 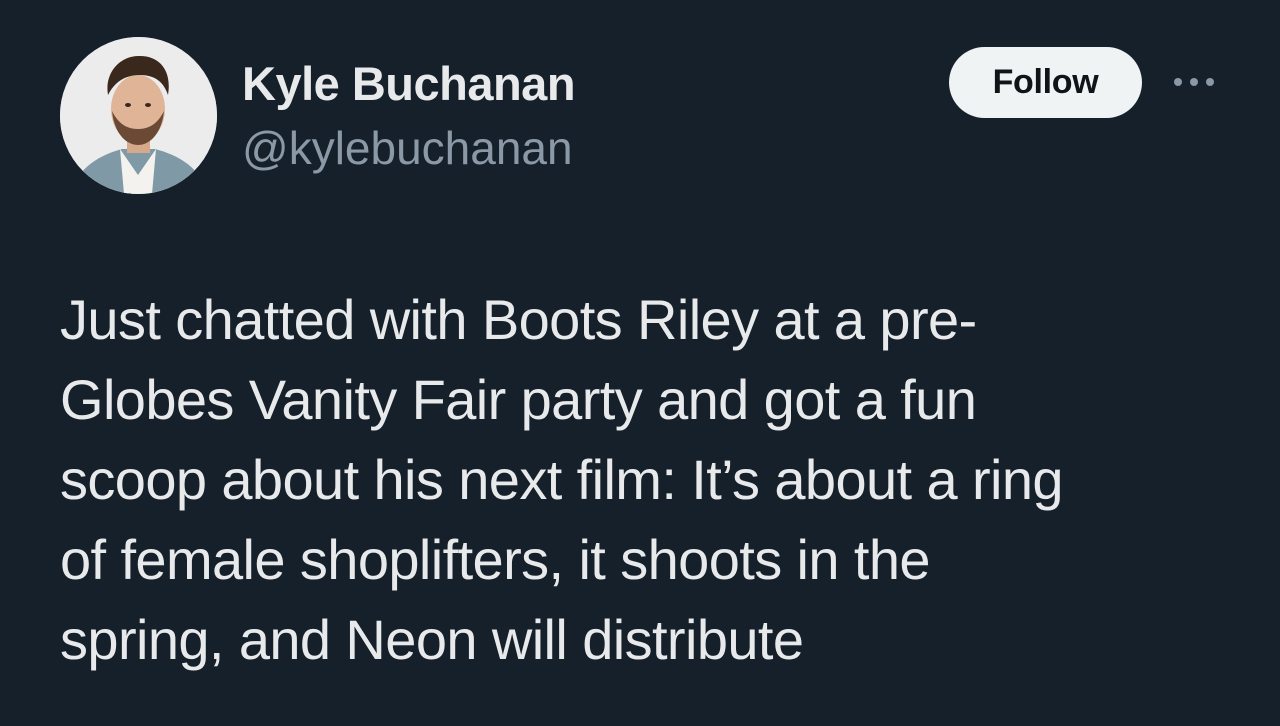 What do you see at coordinates (518, 399) in the screenshot?
I see `tweet-text-line: Globes Vanity Fair party and got a fun` at bounding box center [518, 399].